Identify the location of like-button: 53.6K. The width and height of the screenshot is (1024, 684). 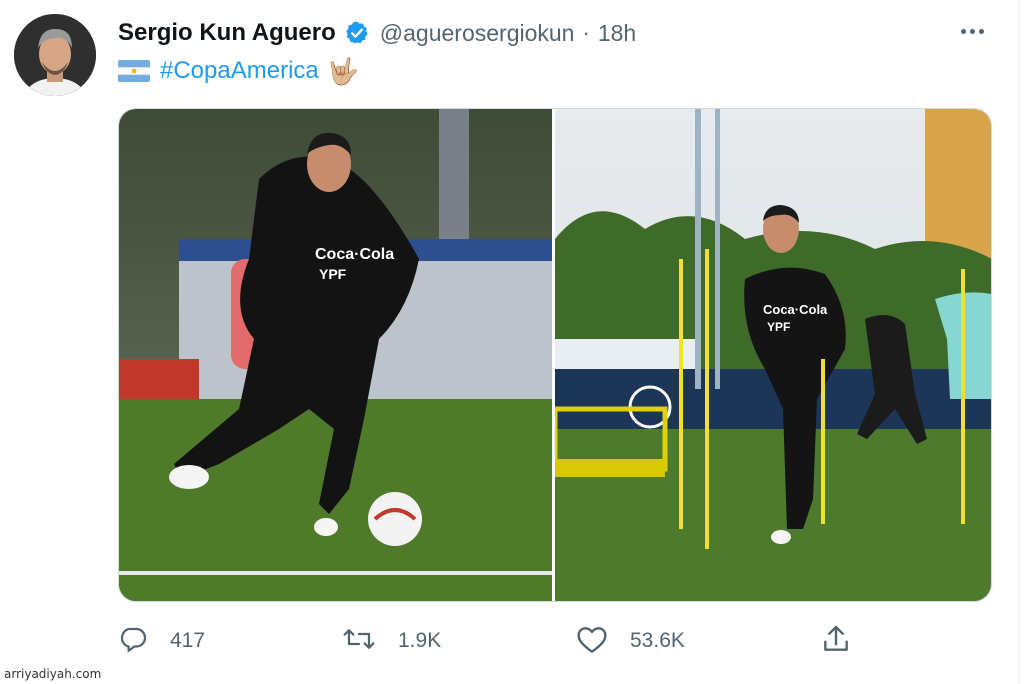
(630, 641).